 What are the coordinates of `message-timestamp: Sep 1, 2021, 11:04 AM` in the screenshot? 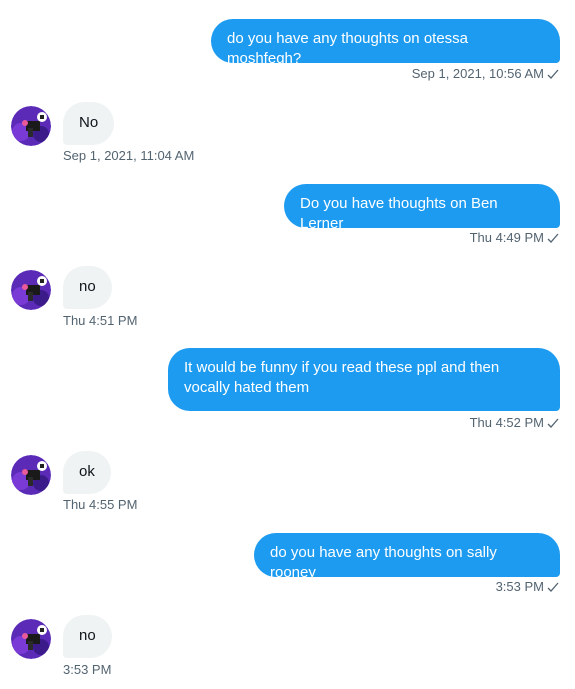 It's located at (129, 155).